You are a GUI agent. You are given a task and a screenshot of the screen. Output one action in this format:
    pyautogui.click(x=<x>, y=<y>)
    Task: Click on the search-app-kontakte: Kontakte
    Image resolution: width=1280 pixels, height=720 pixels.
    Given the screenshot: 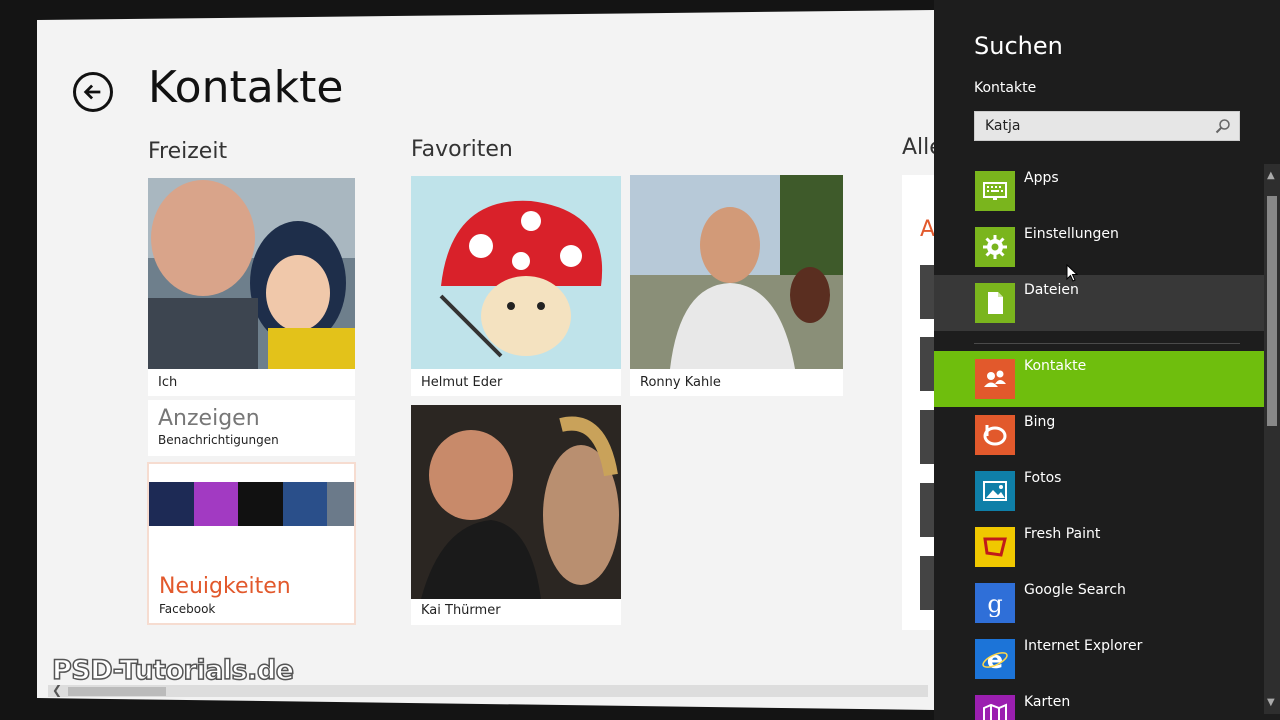 What is the action you would take?
    pyautogui.click(x=1099, y=379)
    